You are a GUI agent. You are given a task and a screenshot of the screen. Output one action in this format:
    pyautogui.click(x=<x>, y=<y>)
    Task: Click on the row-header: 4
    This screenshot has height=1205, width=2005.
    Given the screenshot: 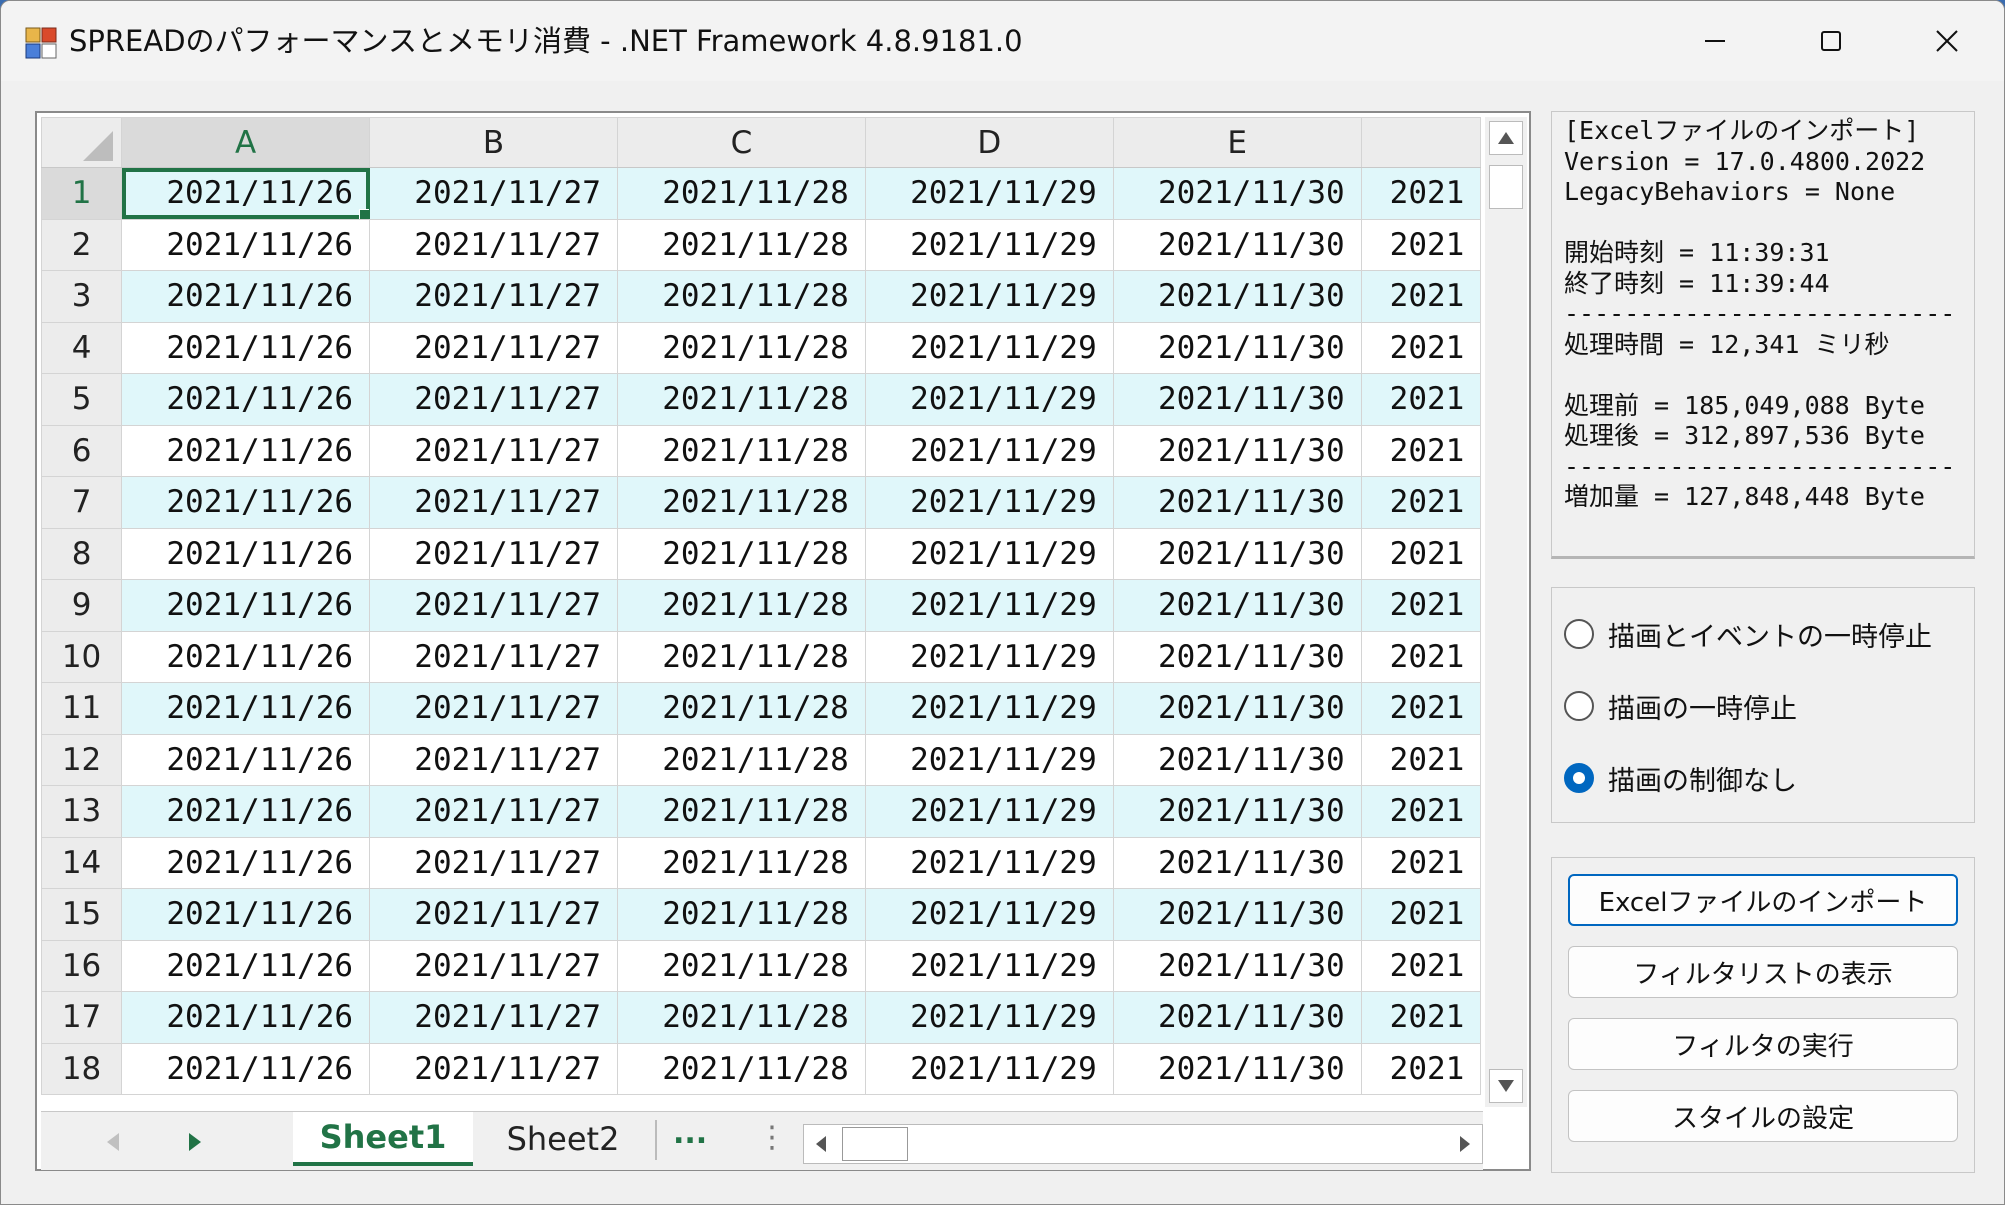 What is the action you would take?
    pyautogui.click(x=82, y=347)
    